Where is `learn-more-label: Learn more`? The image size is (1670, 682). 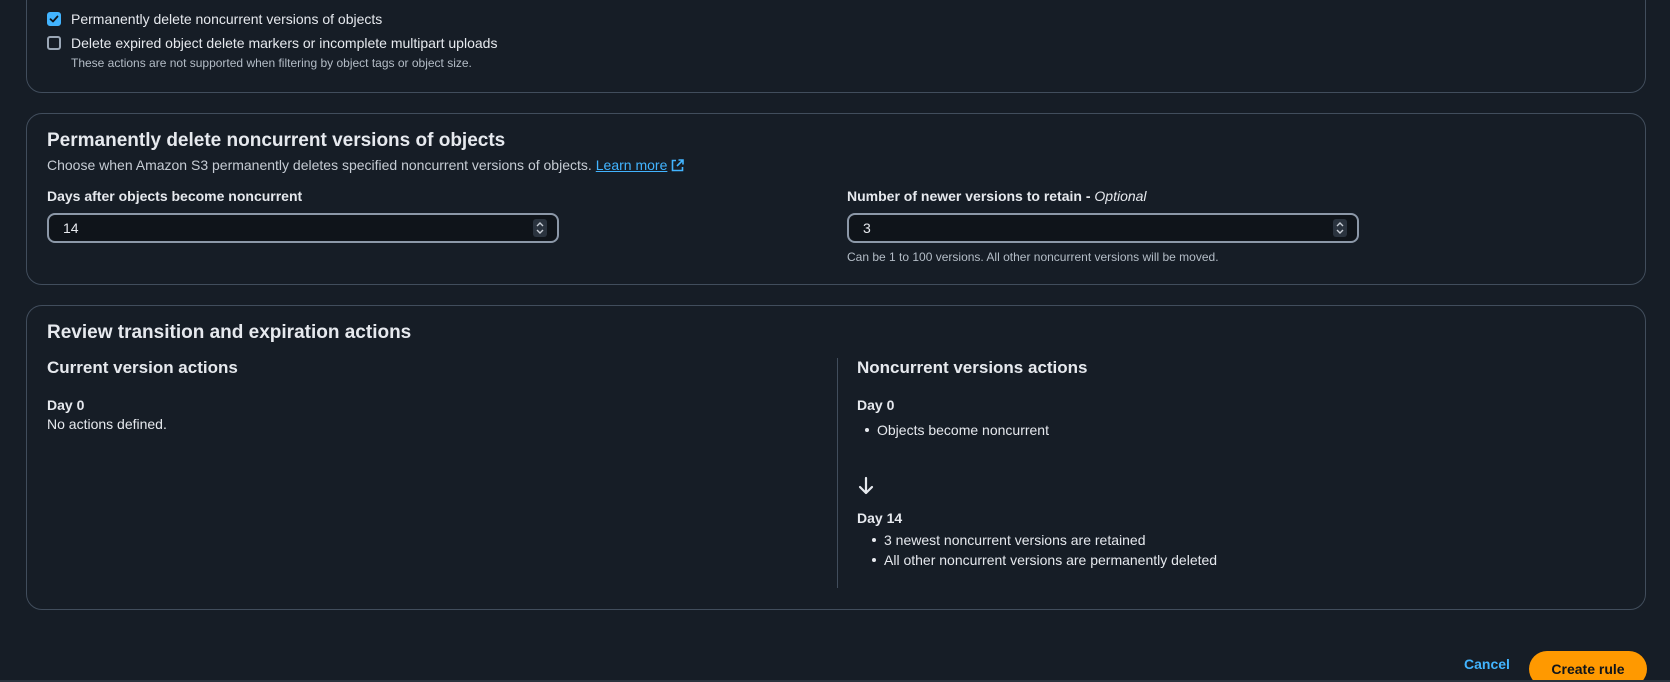
learn-more-label: Learn more is located at coordinates (631, 165).